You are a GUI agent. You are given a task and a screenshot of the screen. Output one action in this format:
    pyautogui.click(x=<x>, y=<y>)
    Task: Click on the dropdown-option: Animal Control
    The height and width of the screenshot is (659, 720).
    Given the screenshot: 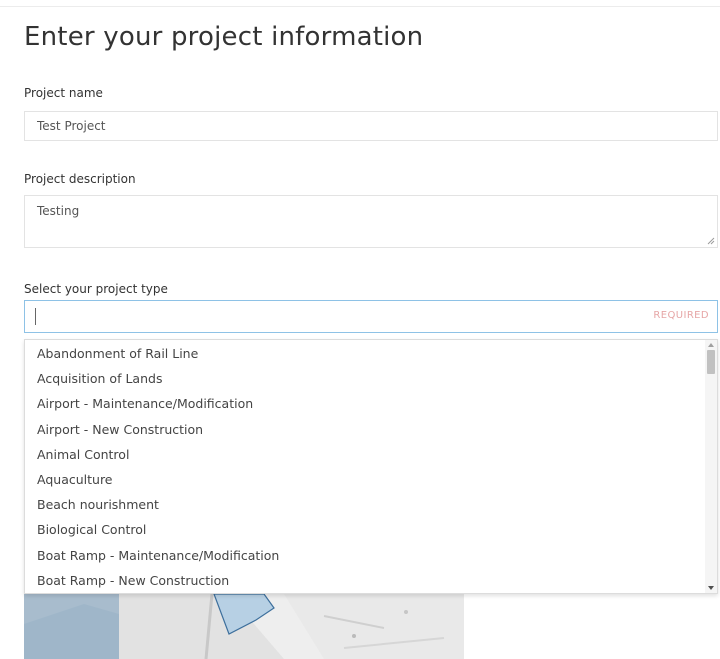 What is the action you would take?
    pyautogui.click(x=365, y=454)
    